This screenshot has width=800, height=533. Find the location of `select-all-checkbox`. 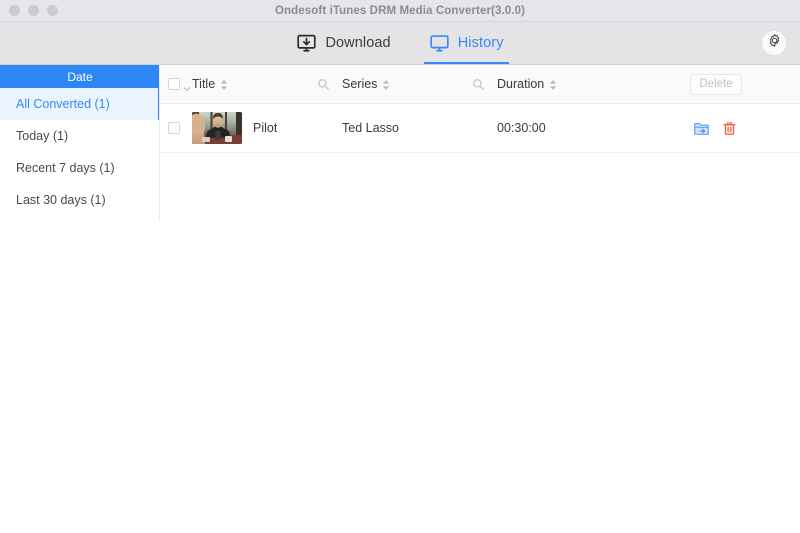

select-all-checkbox is located at coordinates (174, 84).